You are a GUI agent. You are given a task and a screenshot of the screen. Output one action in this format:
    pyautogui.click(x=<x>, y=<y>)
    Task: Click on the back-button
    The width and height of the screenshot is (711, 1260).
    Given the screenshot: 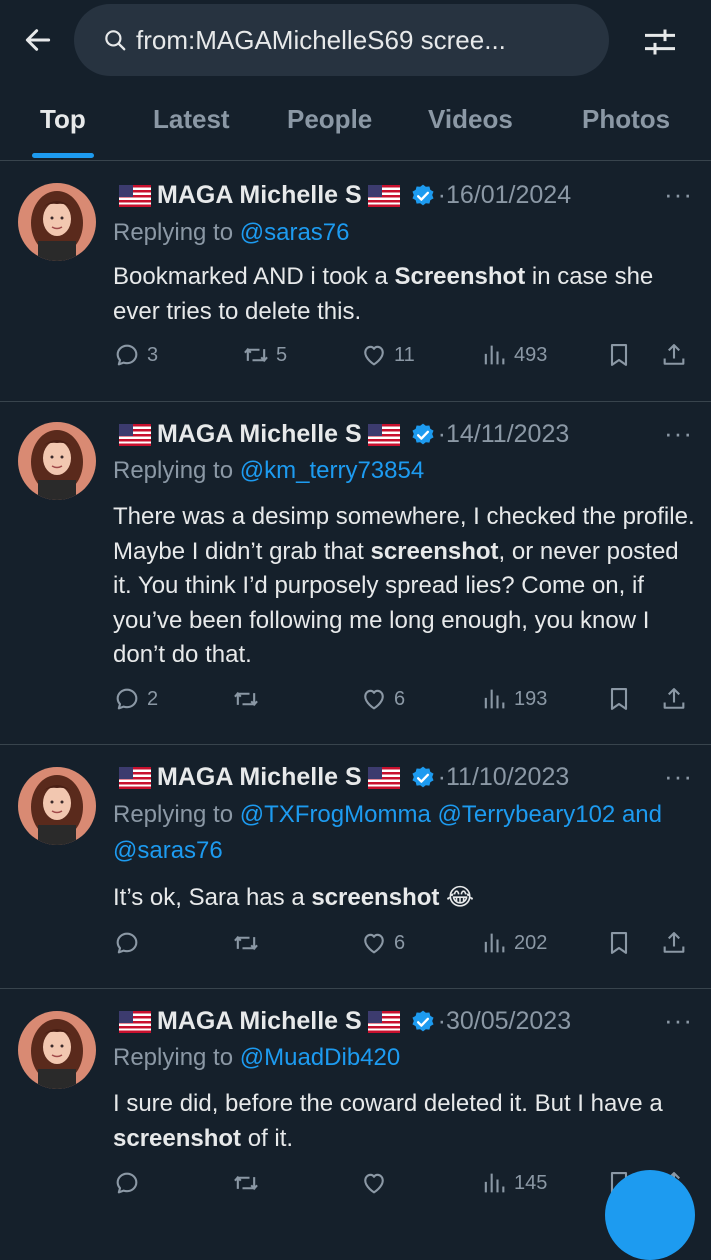 What is the action you would take?
    pyautogui.click(x=38, y=40)
    